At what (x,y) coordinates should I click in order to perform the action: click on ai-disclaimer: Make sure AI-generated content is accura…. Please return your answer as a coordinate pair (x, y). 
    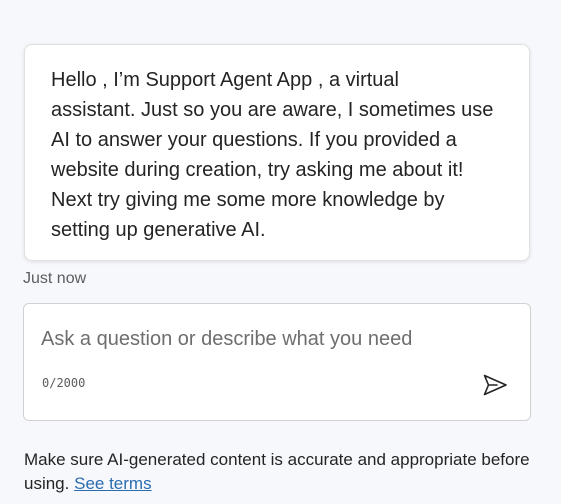
    Looking at the image, I should click on (284, 472).